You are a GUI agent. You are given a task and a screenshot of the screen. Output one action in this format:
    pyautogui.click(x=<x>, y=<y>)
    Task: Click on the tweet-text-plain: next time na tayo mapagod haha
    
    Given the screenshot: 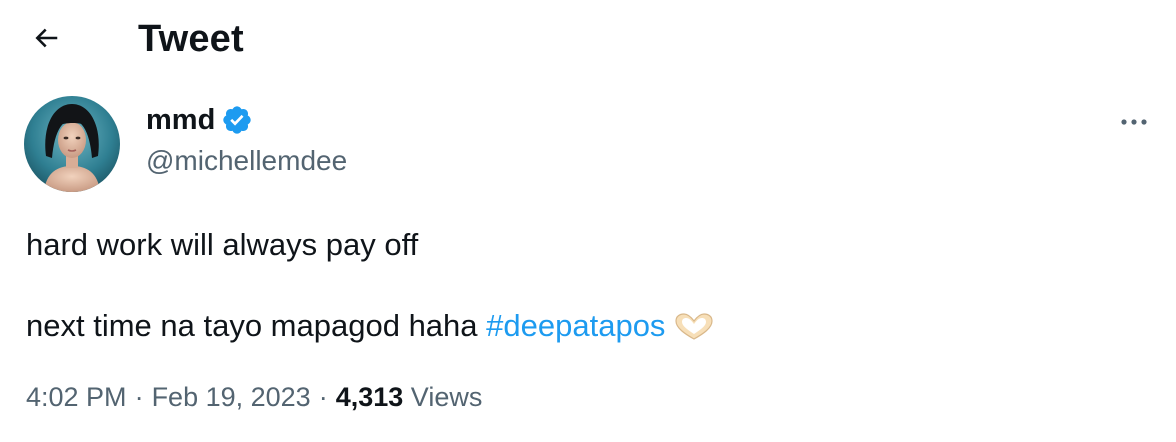 What is the action you would take?
    pyautogui.click(x=256, y=325)
    